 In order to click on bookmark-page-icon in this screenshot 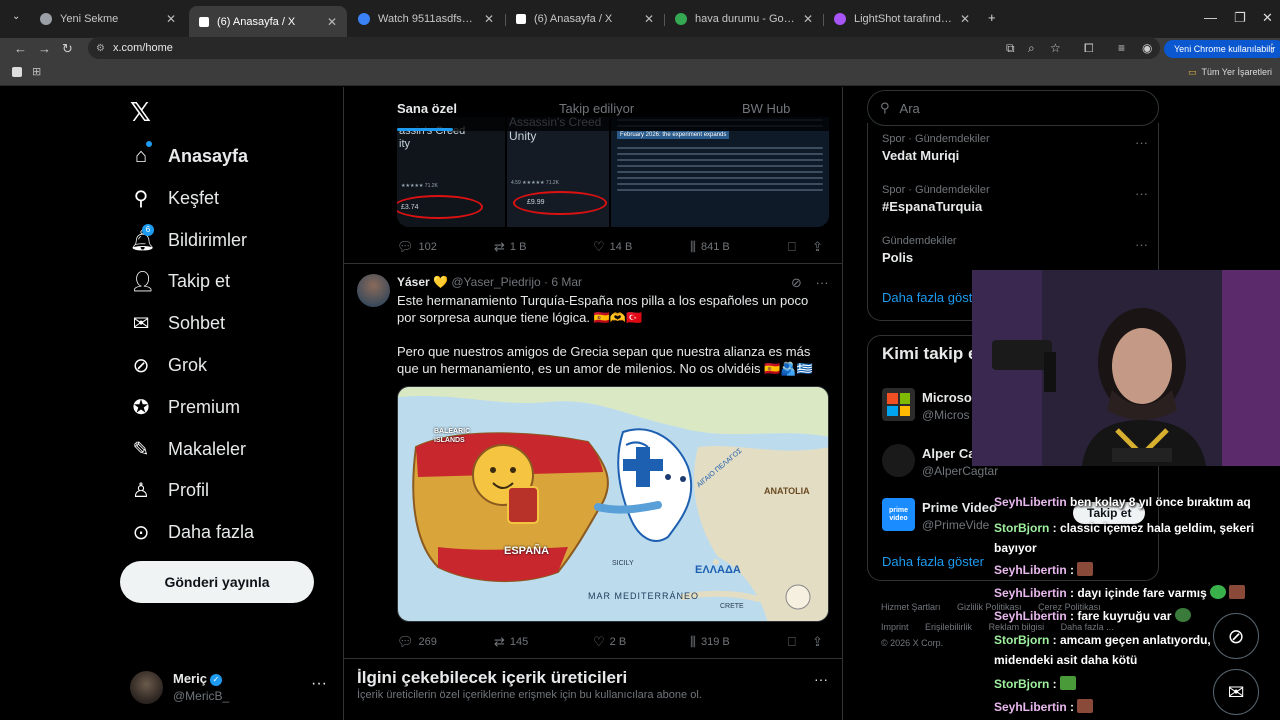, I will do `click(17, 72)`.